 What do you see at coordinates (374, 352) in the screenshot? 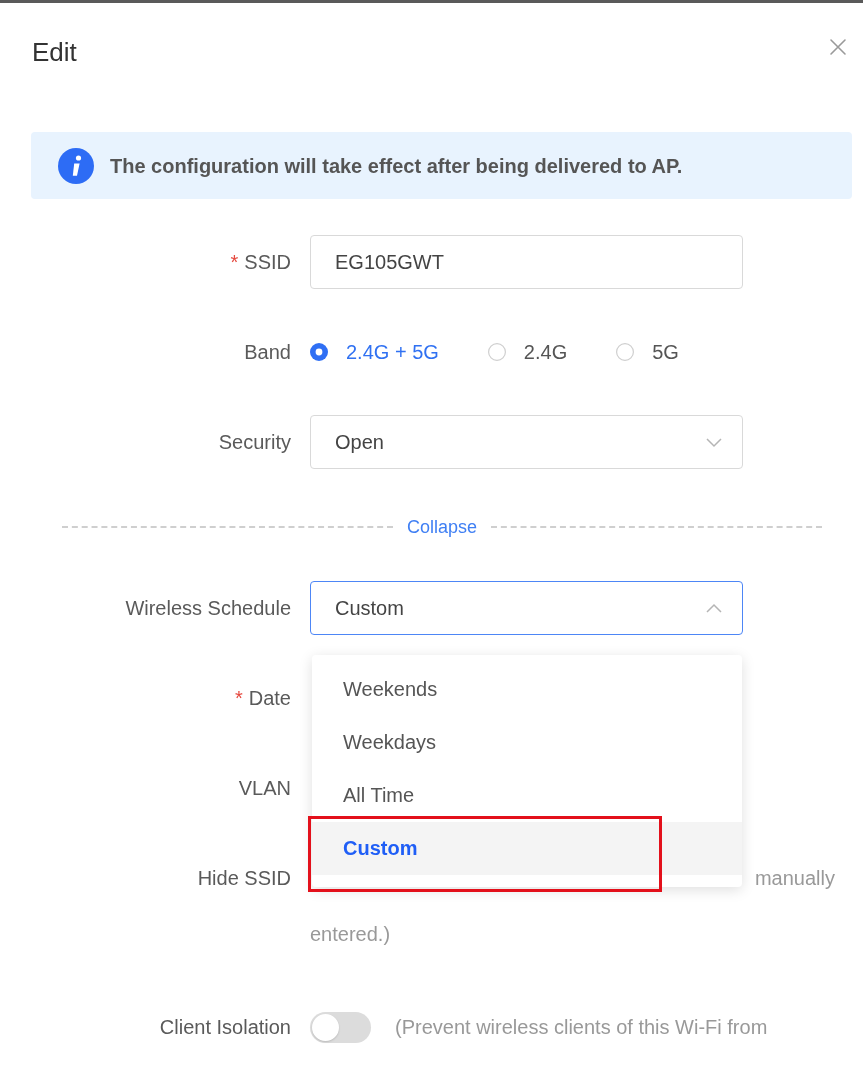
I see `radio-option: 2.4G + 5G` at bounding box center [374, 352].